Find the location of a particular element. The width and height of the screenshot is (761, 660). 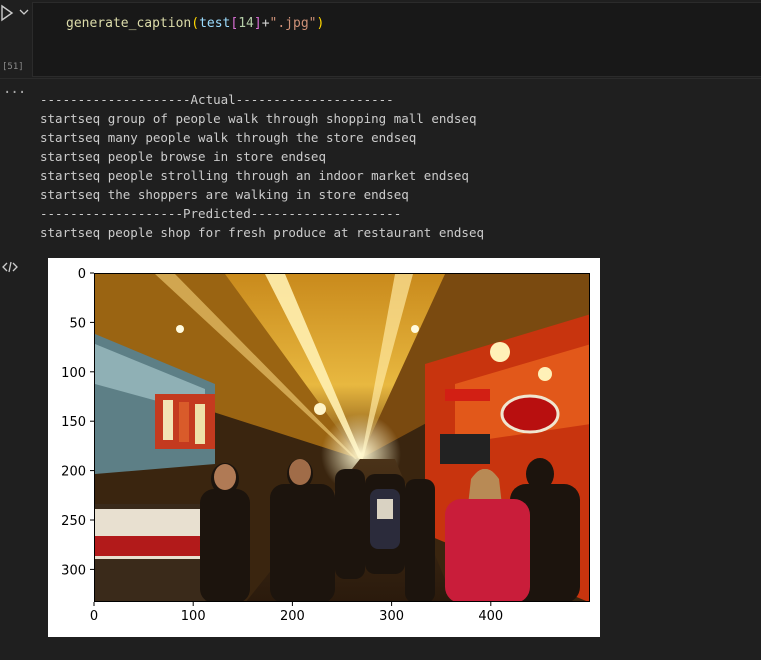

run-icon is located at coordinates (7, 13).